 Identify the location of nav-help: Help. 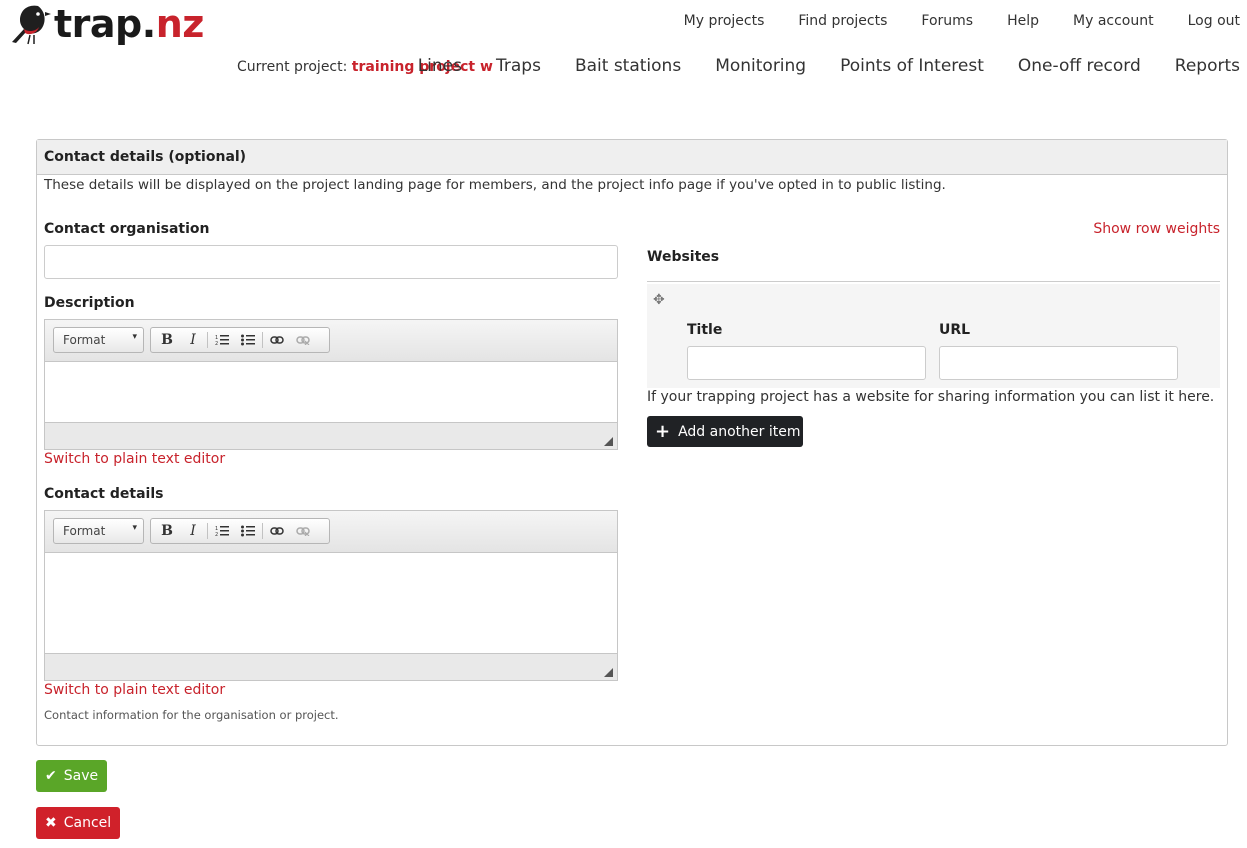
(1023, 21).